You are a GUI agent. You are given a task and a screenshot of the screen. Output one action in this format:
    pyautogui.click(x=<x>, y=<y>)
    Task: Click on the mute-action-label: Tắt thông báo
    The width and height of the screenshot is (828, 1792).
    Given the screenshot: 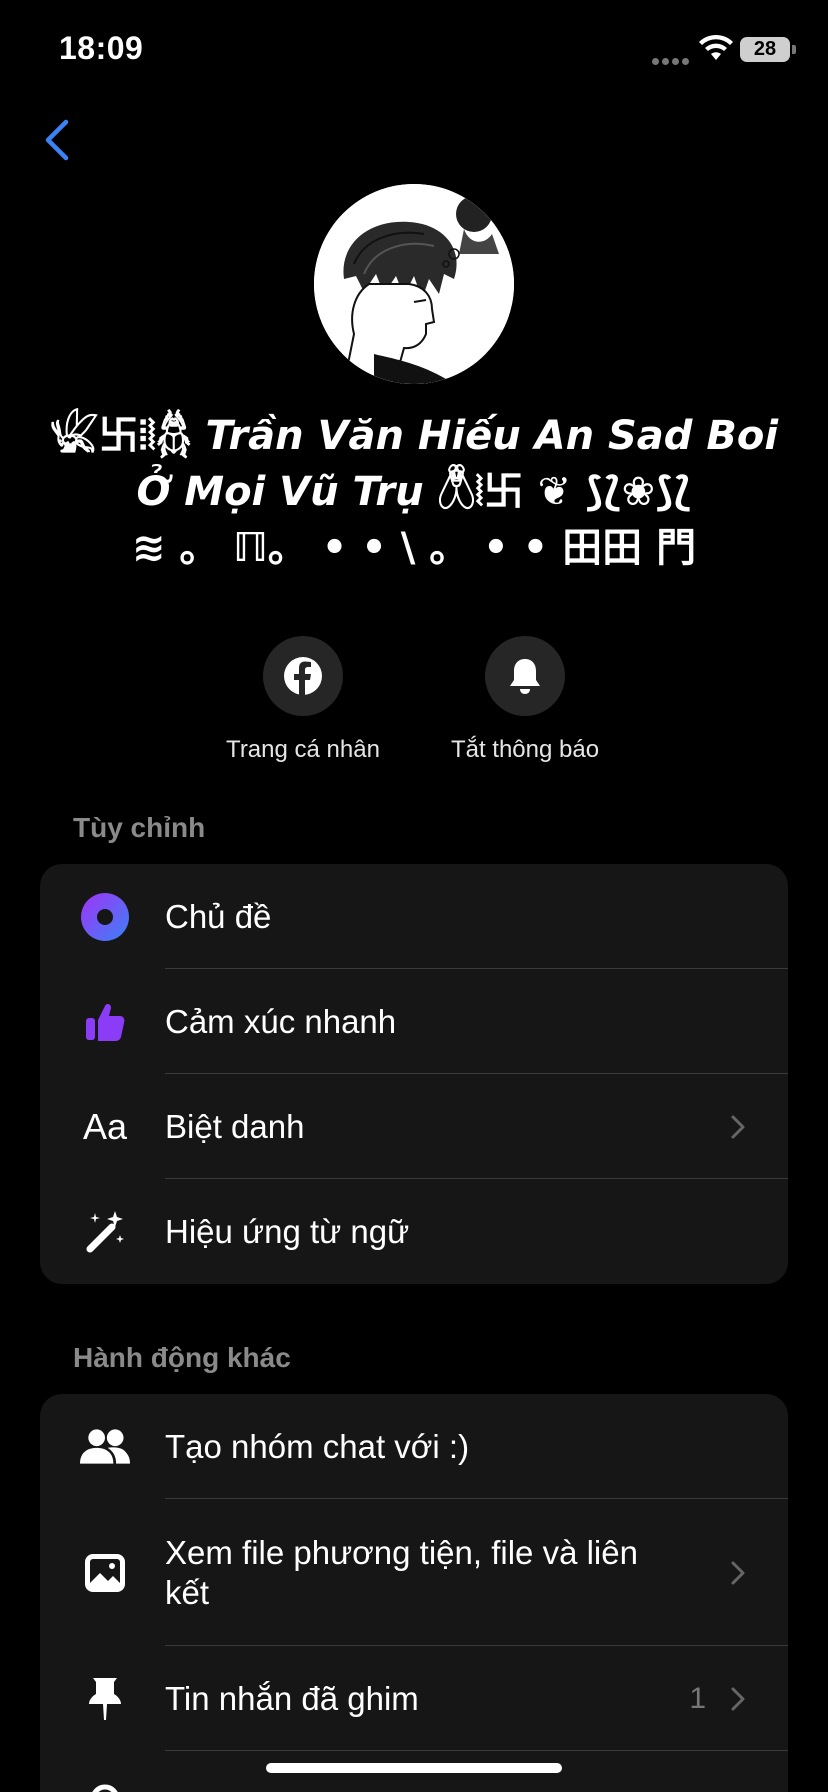 What is the action you would take?
    pyautogui.click(x=525, y=749)
    